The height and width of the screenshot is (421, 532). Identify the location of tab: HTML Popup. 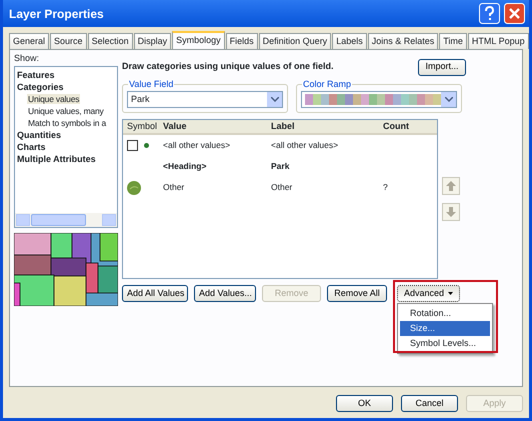
(498, 41).